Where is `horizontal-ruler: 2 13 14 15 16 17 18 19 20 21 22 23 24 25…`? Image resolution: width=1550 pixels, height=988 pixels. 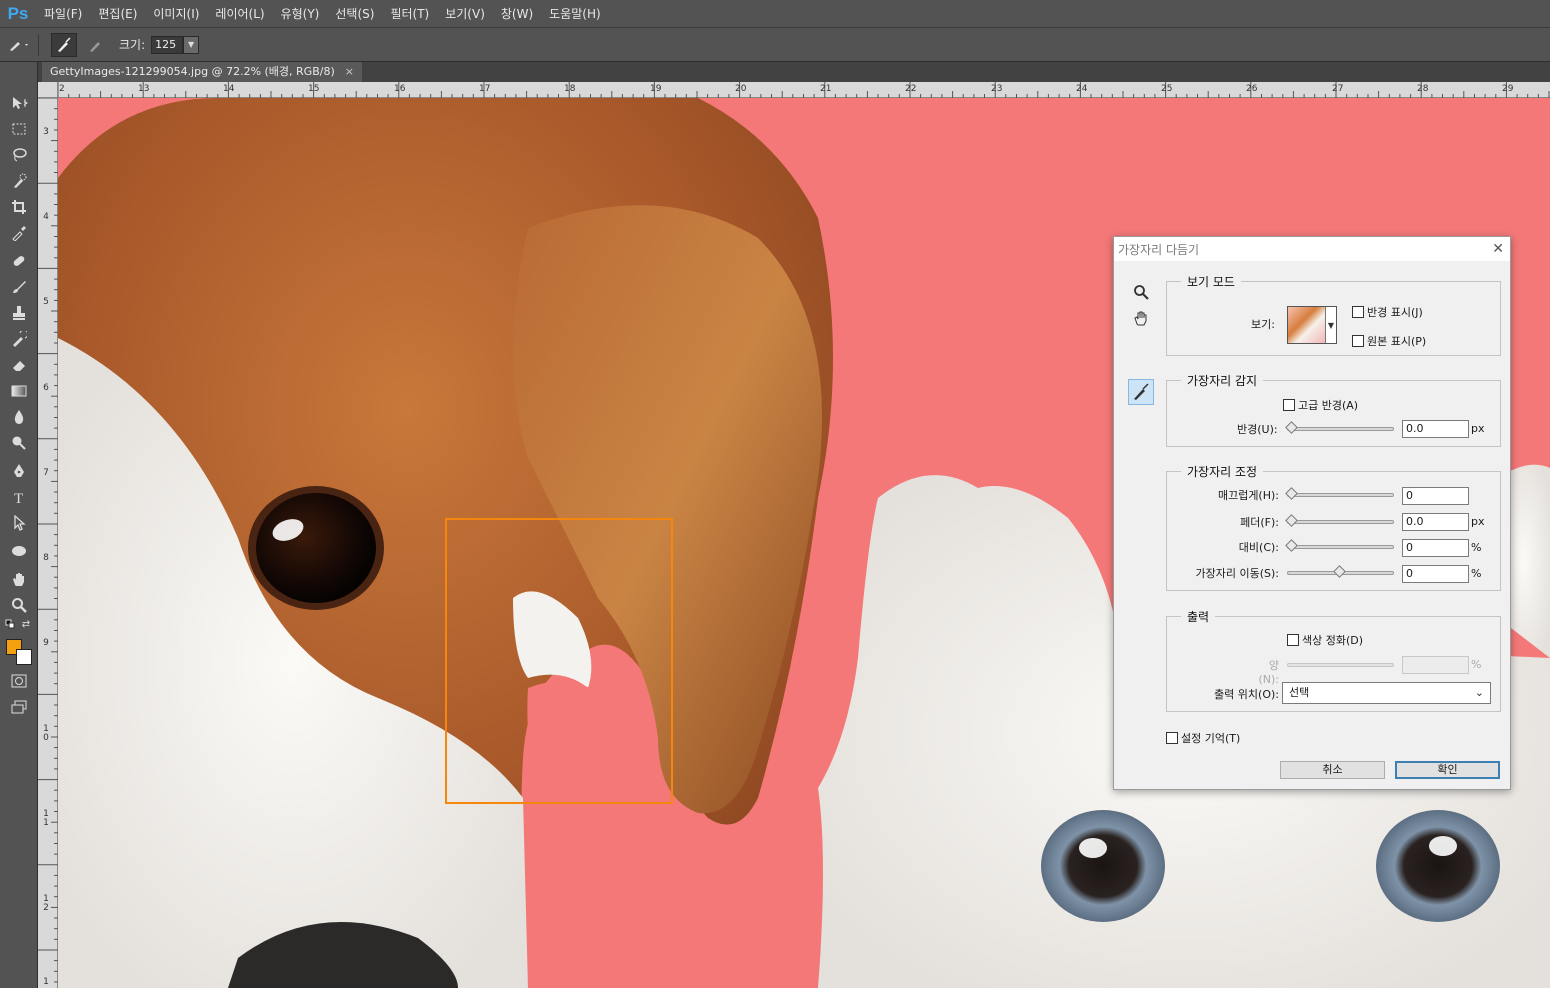
horizontal-ruler: 2 13 14 15 16 17 18 19 20 21 22 23 24 25… is located at coordinates (804, 90).